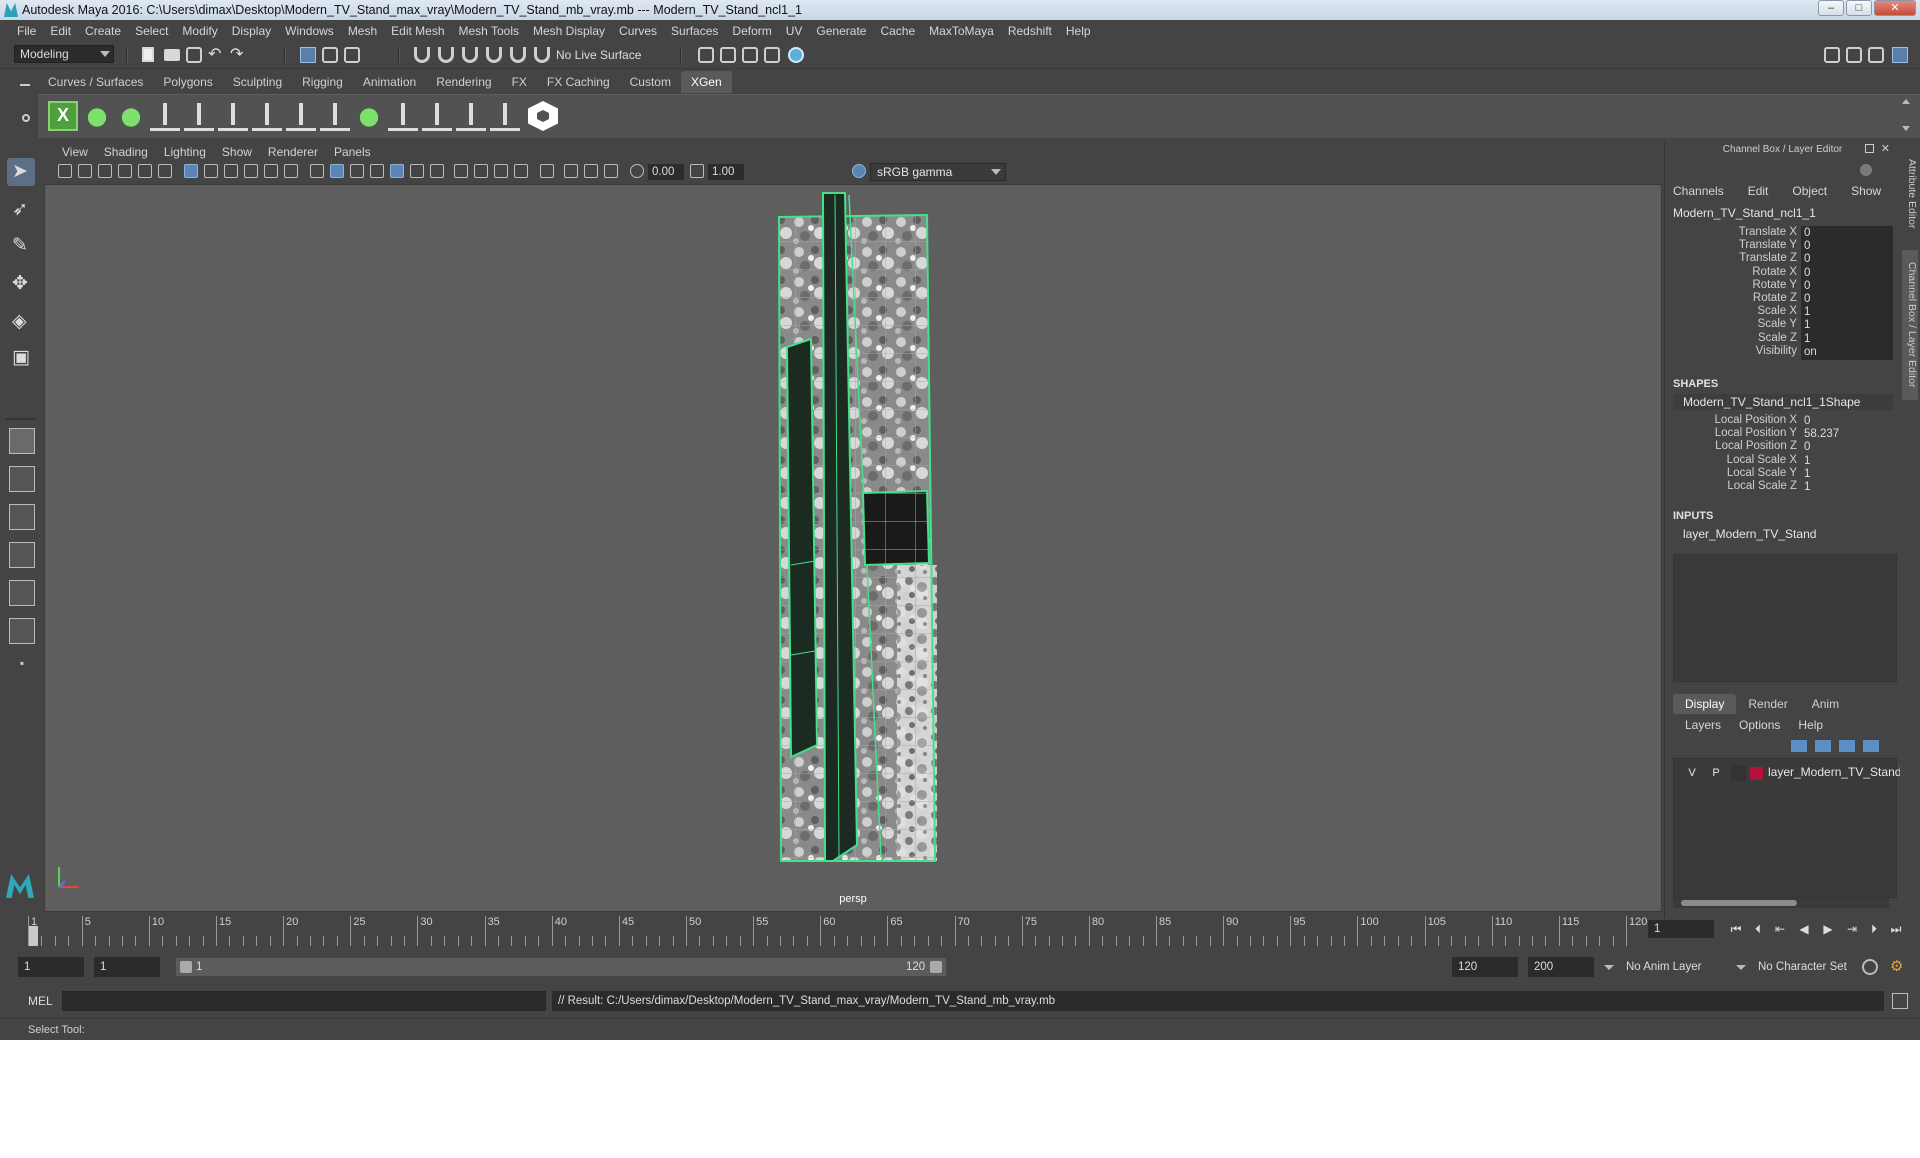  I want to click on single-view-layout-icon, so click(22, 441).